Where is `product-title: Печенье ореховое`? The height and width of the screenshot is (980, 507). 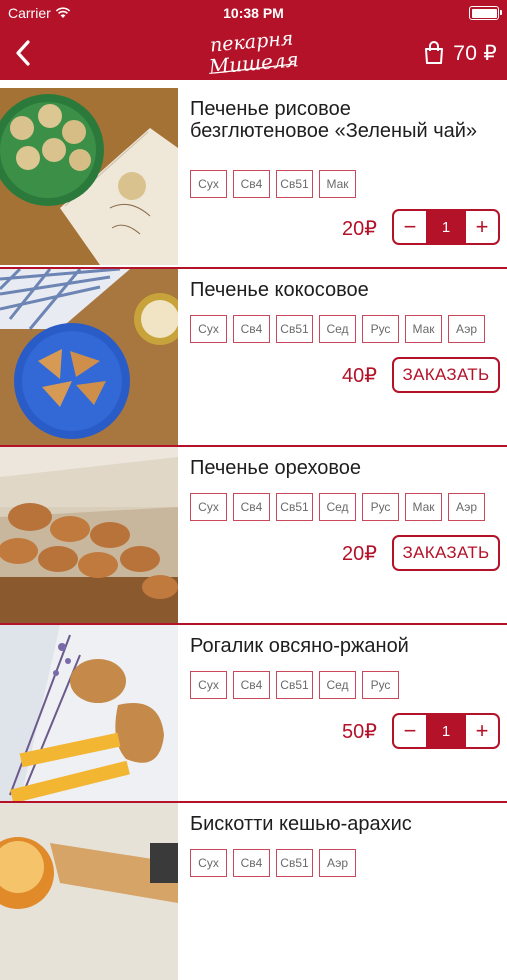
product-title: Печенье ореховое is located at coordinates (275, 468).